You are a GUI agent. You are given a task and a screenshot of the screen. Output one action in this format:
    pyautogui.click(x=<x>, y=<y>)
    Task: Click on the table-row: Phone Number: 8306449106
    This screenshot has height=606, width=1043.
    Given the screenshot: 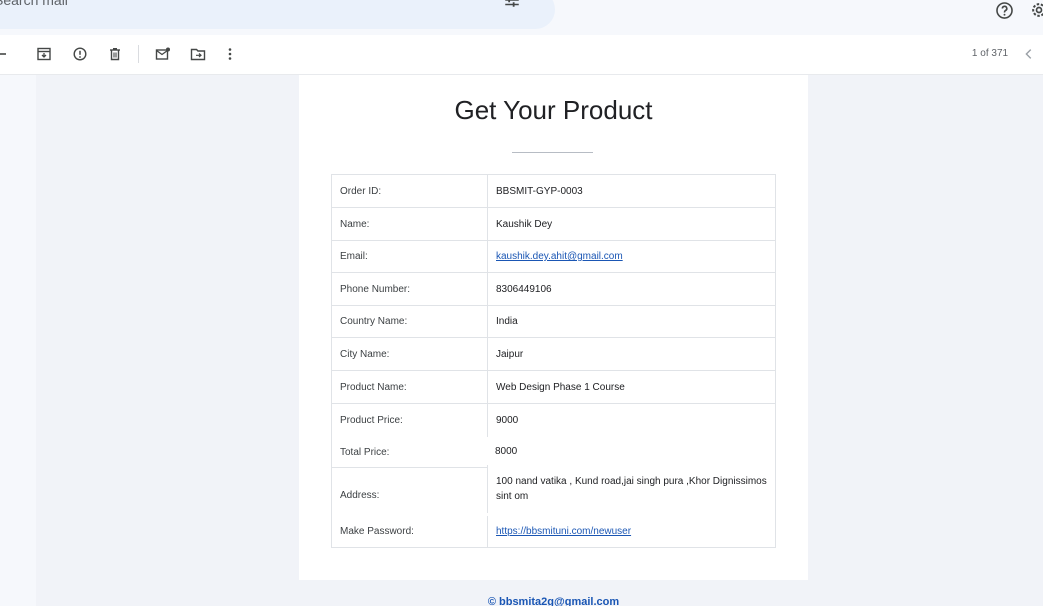 What is the action you would take?
    pyautogui.click(x=553, y=289)
    